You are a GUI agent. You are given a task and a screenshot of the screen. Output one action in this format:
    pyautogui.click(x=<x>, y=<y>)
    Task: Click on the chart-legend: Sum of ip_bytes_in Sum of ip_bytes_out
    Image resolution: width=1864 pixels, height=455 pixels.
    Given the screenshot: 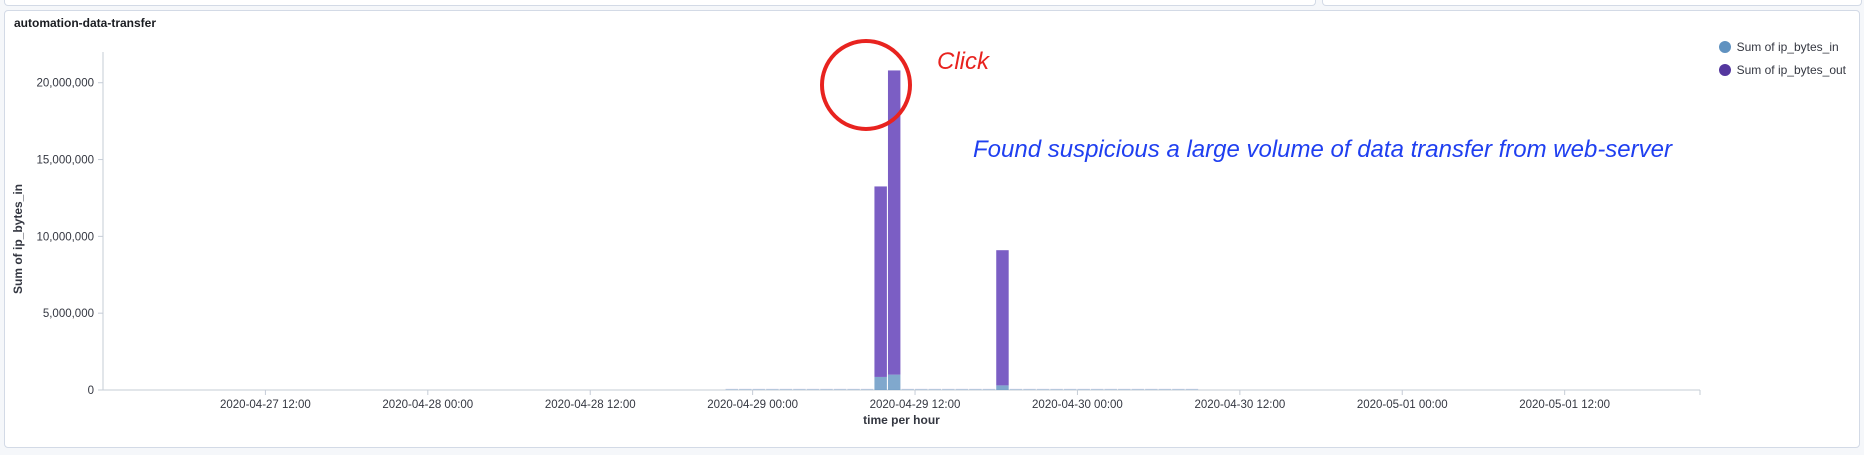 What is the action you would take?
    pyautogui.click(x=1782, y=58)
    